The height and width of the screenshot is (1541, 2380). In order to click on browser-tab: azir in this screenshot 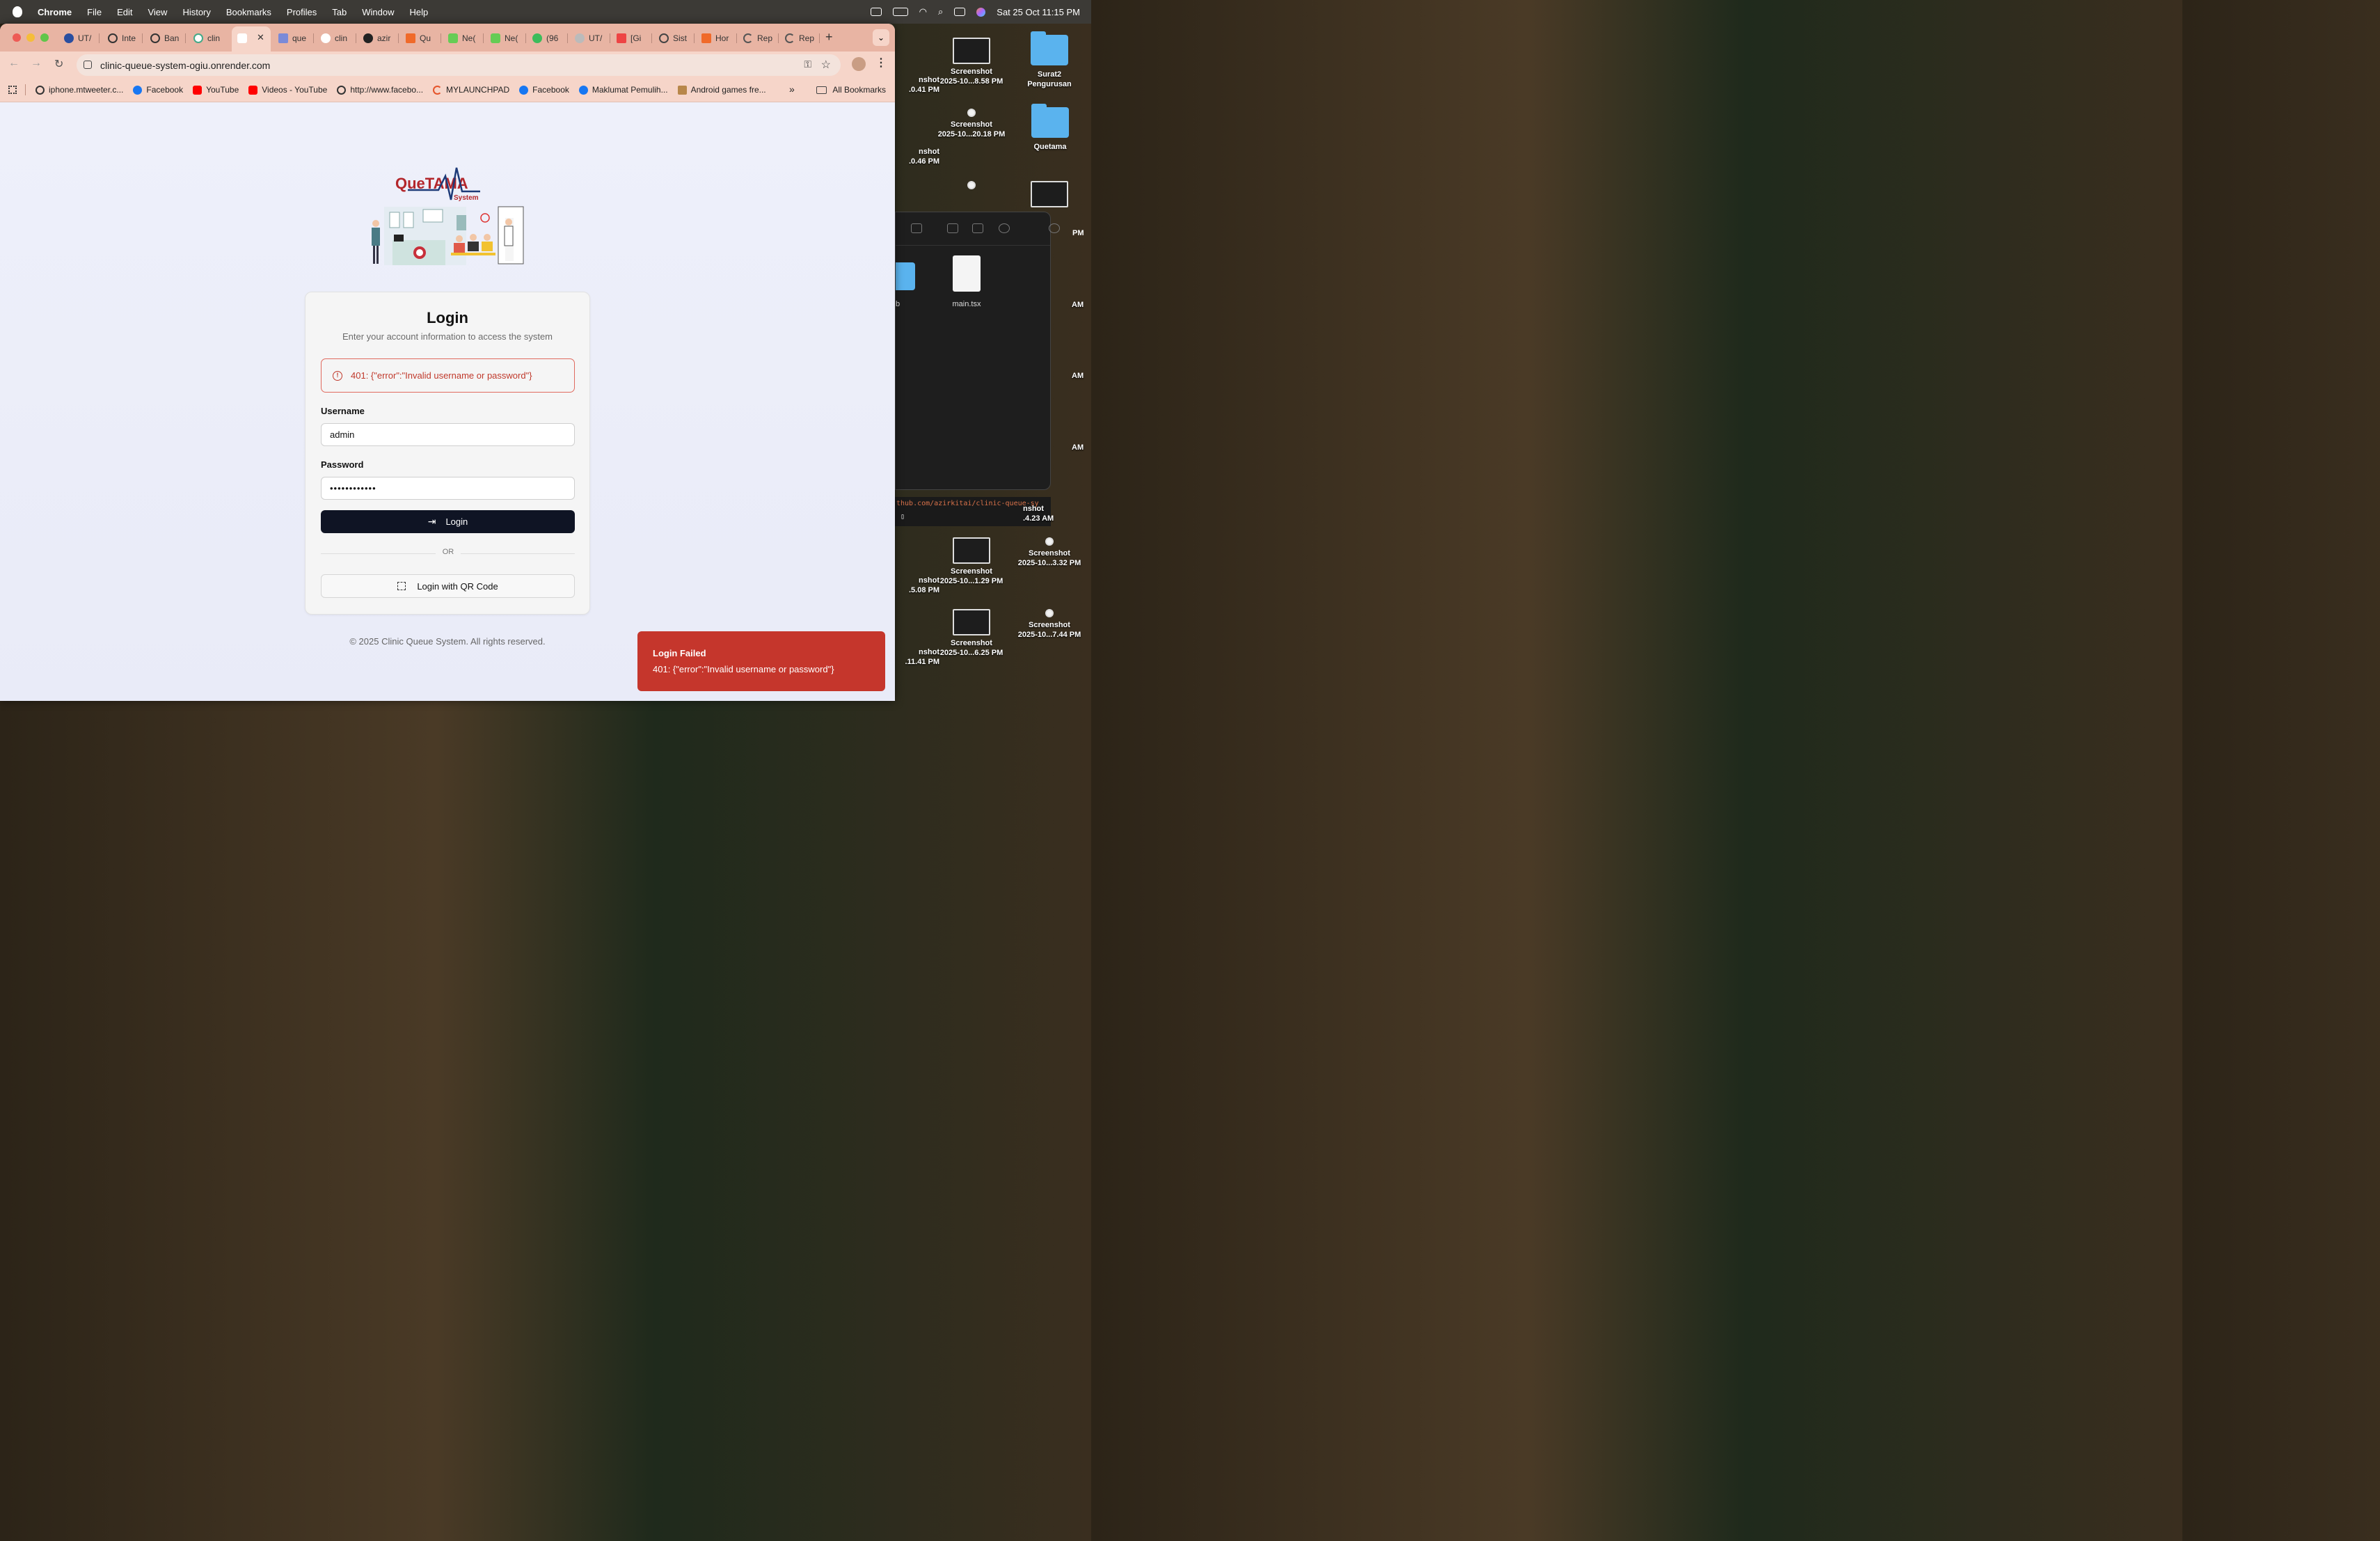, I will do `click(377, 38)`.